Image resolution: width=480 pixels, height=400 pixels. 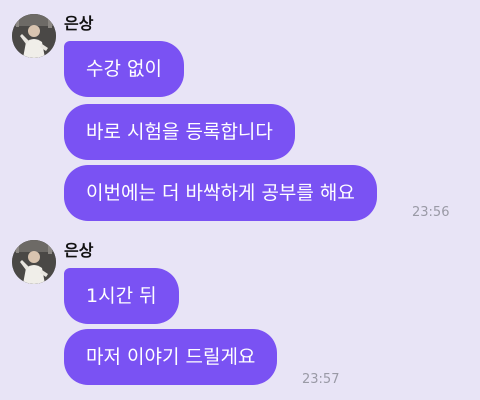 I want to click on message-bubble: 수강 없이, so click(x=124, y=69).